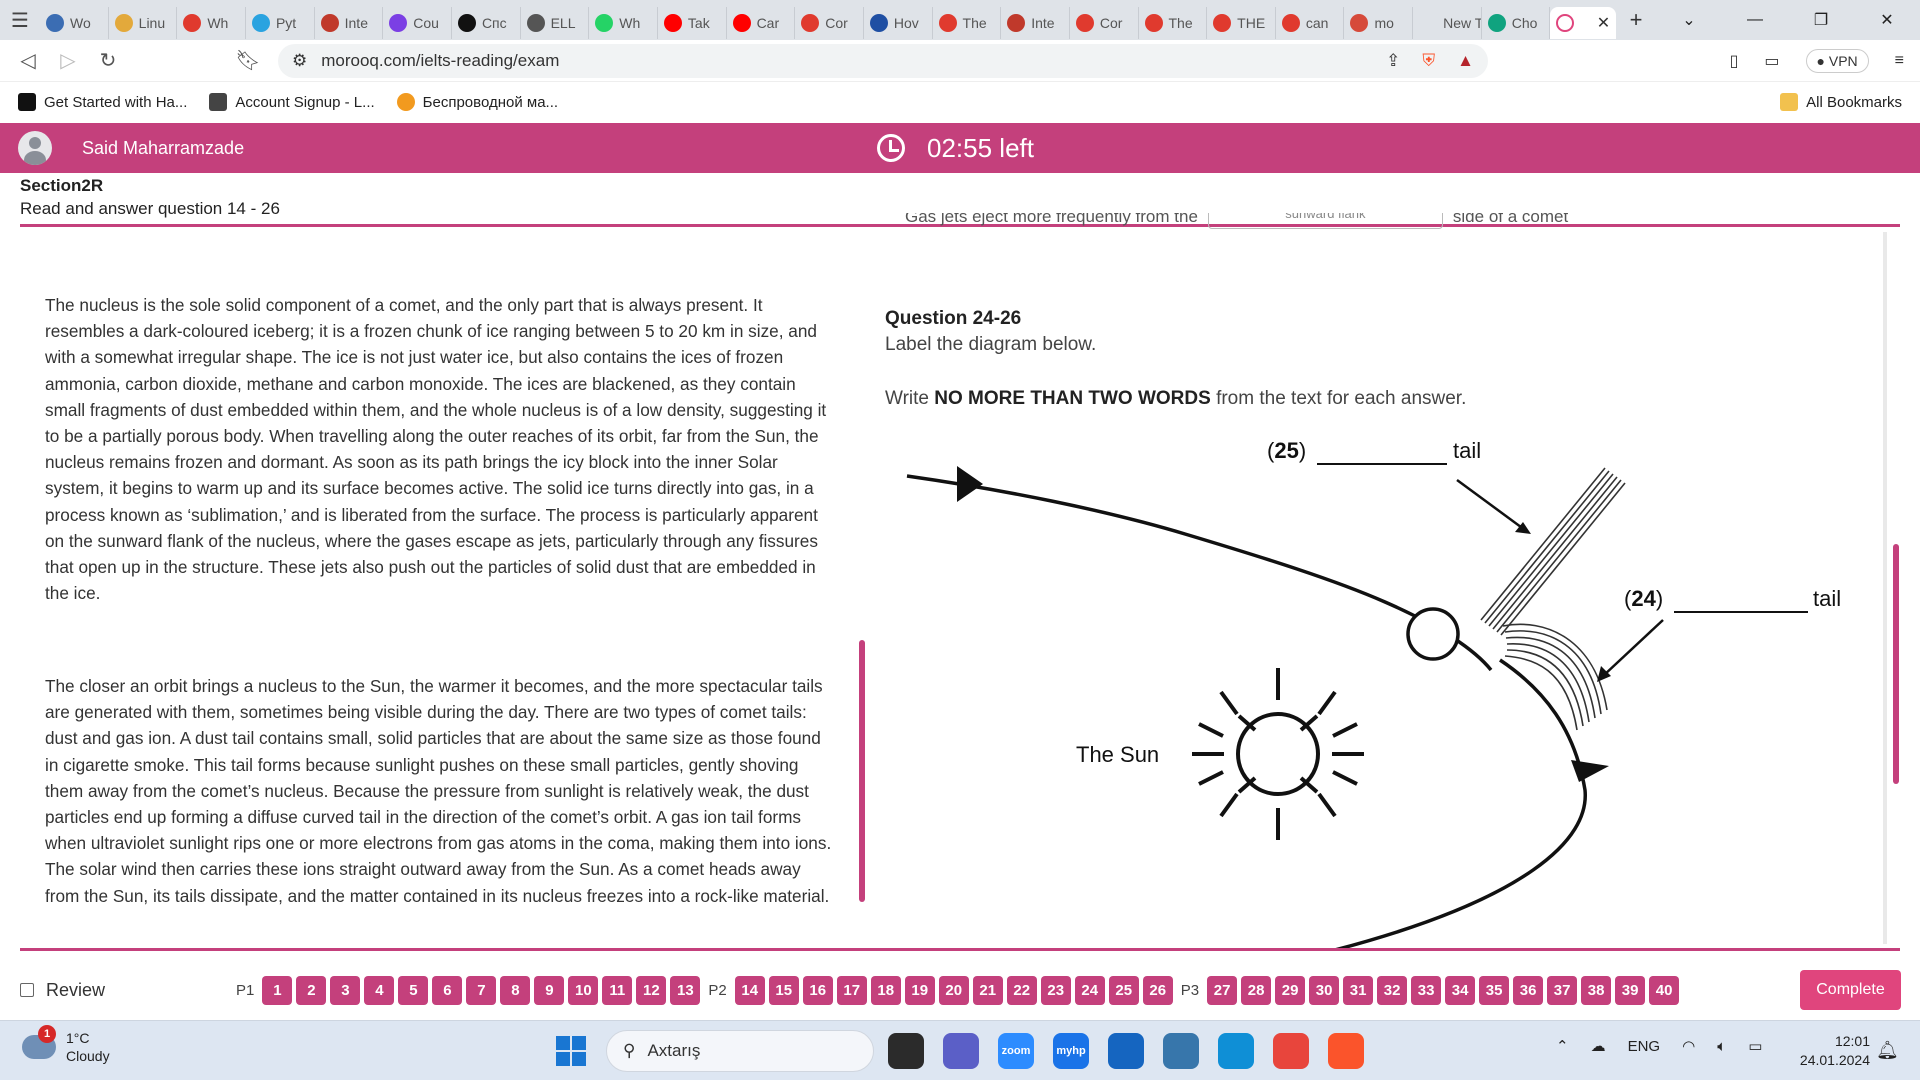 The width and height of the screenshot is (1920, 1080). Describe the element at coordinates (1310, 23) in the screenshot. I see `browser-tab: can` at that location.